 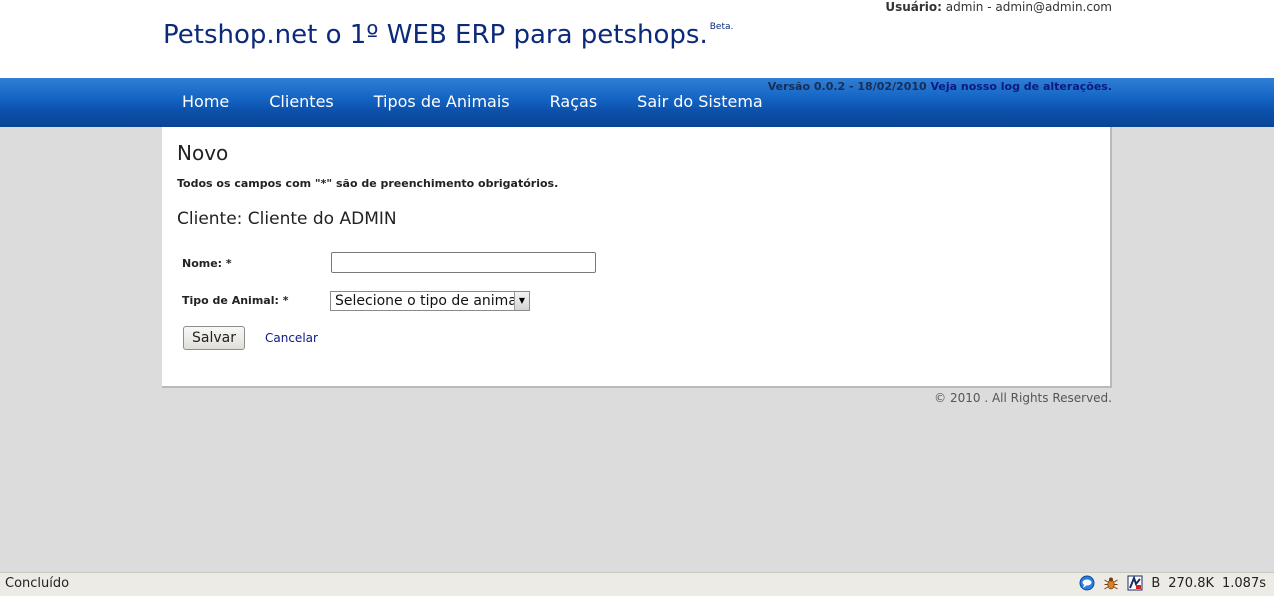 What do you see at coordinates (37, 583) in the screenshot?
I see `status-text: Concluído` at bounding box center [37, 583].